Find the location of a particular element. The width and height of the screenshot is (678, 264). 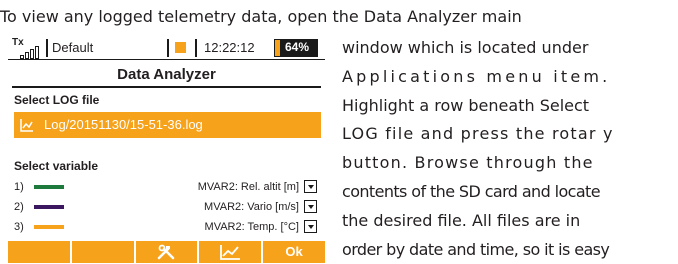

alarm-indicator-icon is located at coordinates (180, 47).